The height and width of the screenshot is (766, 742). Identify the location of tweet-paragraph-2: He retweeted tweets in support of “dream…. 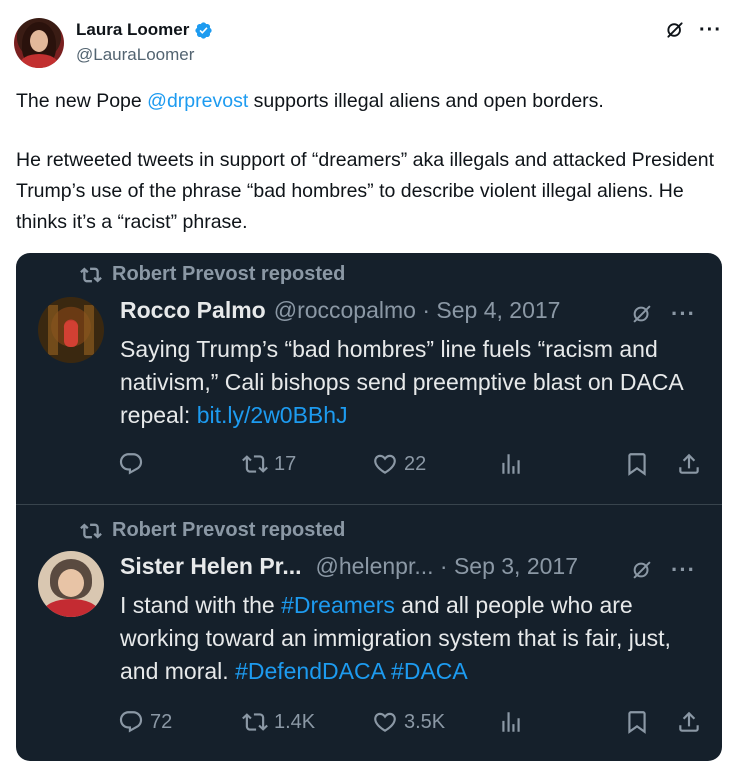
(365, 191).